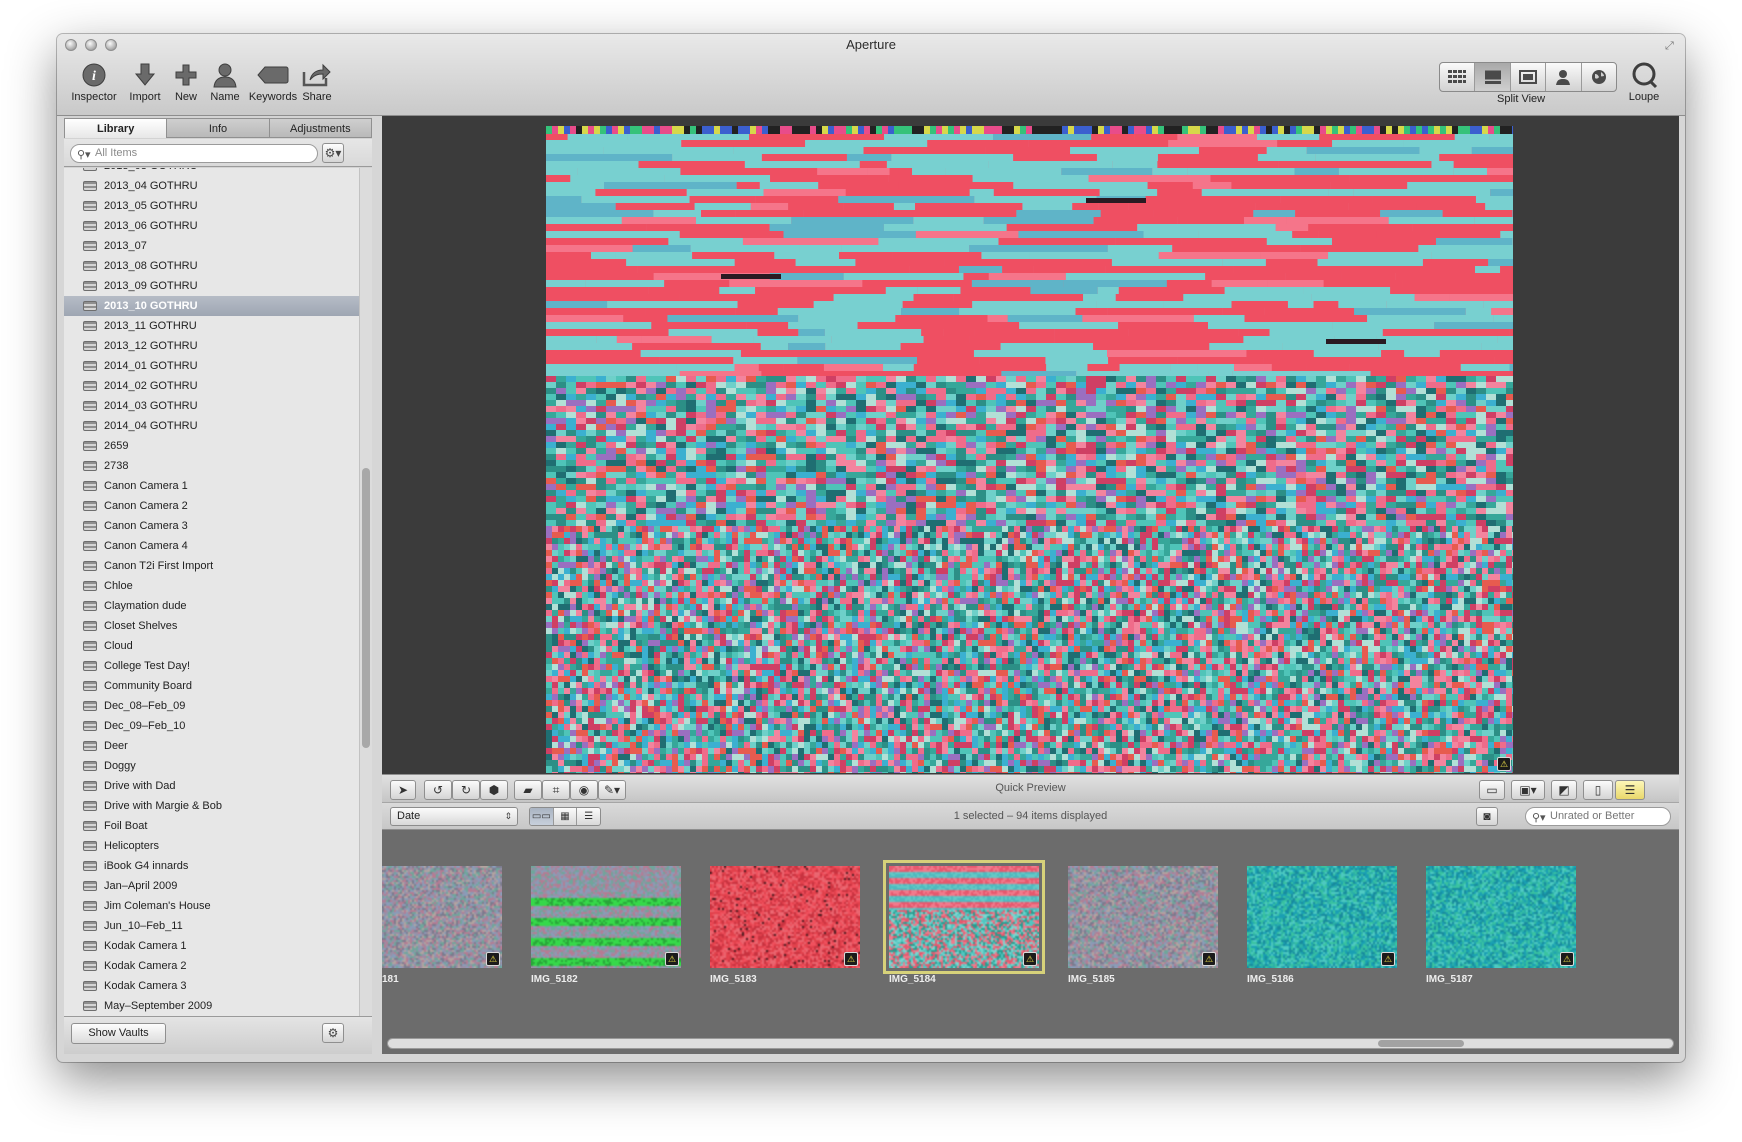 This screenshot has width=1742, height=1142. Describe the element at coordinates (1671, 46) in the screenshot. I see `fullscreen-icon: ⤢` at that location.